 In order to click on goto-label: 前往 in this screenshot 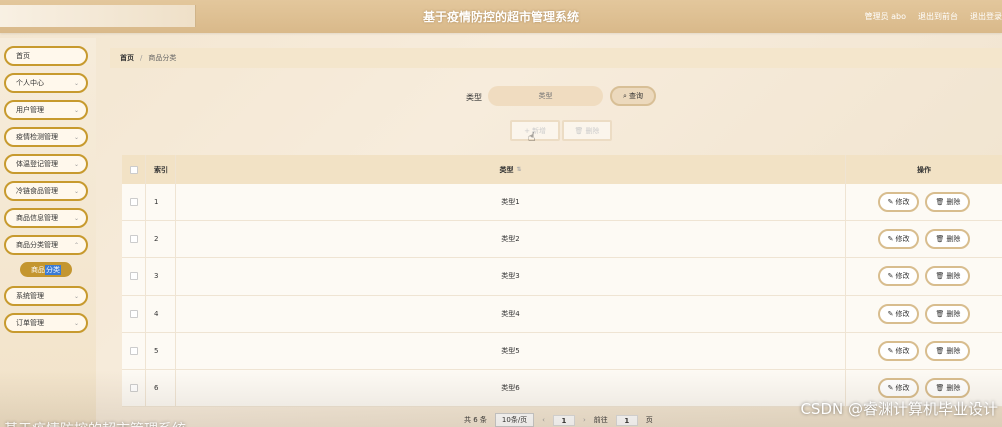, I will do `click(600, 420)`.